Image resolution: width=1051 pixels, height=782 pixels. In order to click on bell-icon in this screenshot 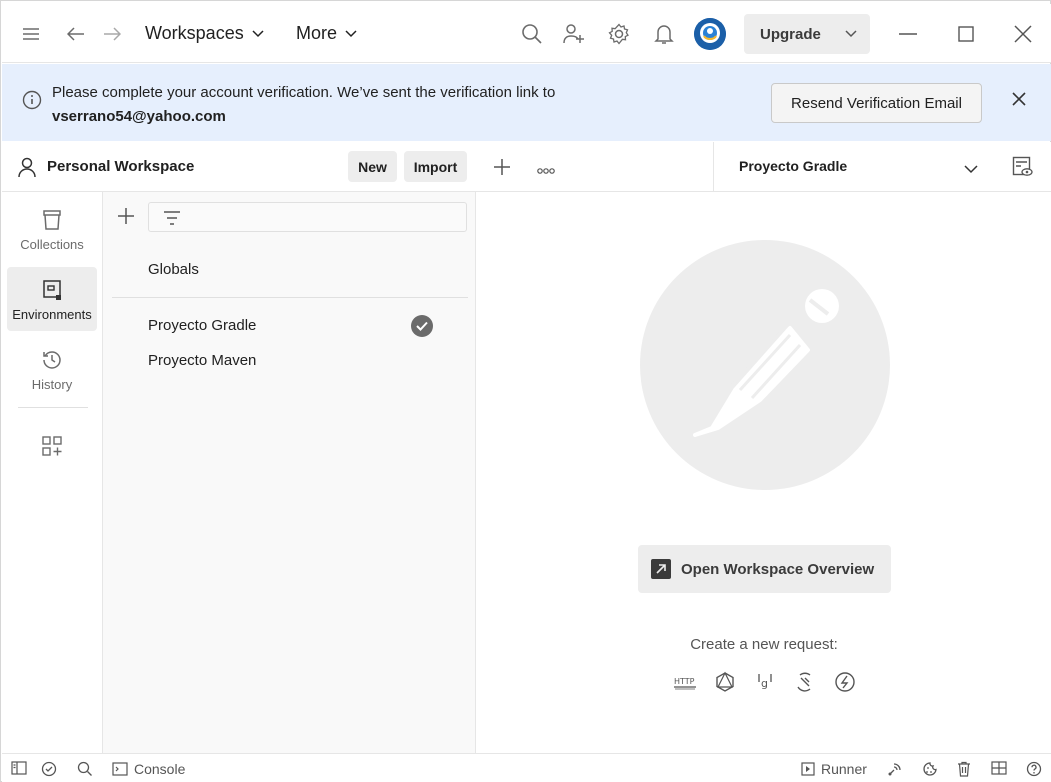, I will do `click(664, 34)`.